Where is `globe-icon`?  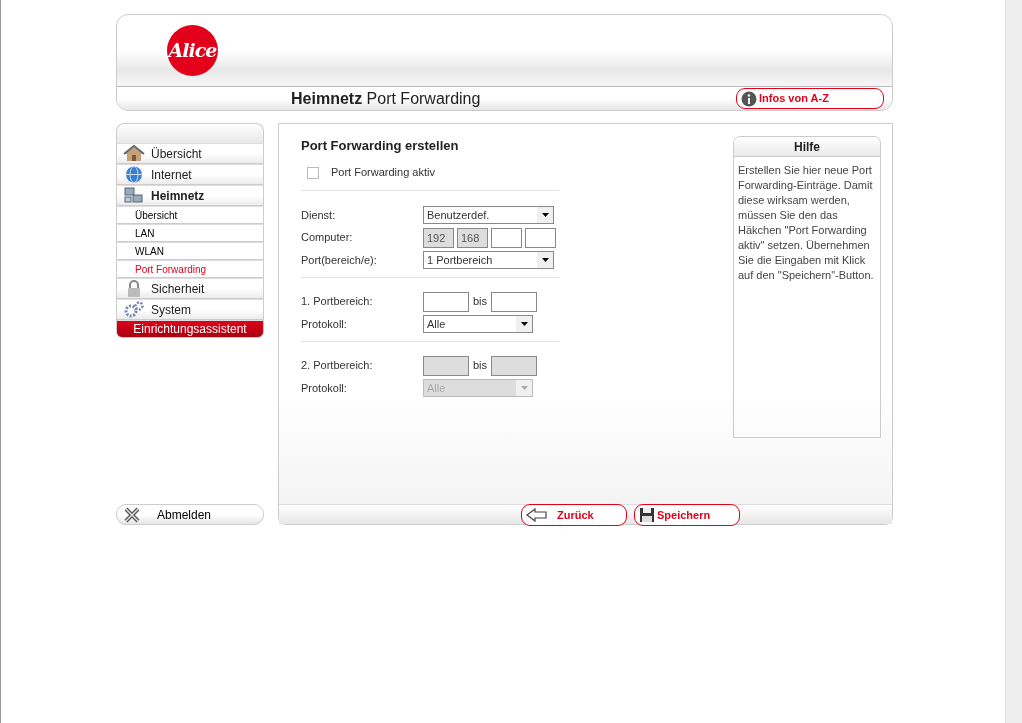
globe-icon is located at coordinates (134, 174).